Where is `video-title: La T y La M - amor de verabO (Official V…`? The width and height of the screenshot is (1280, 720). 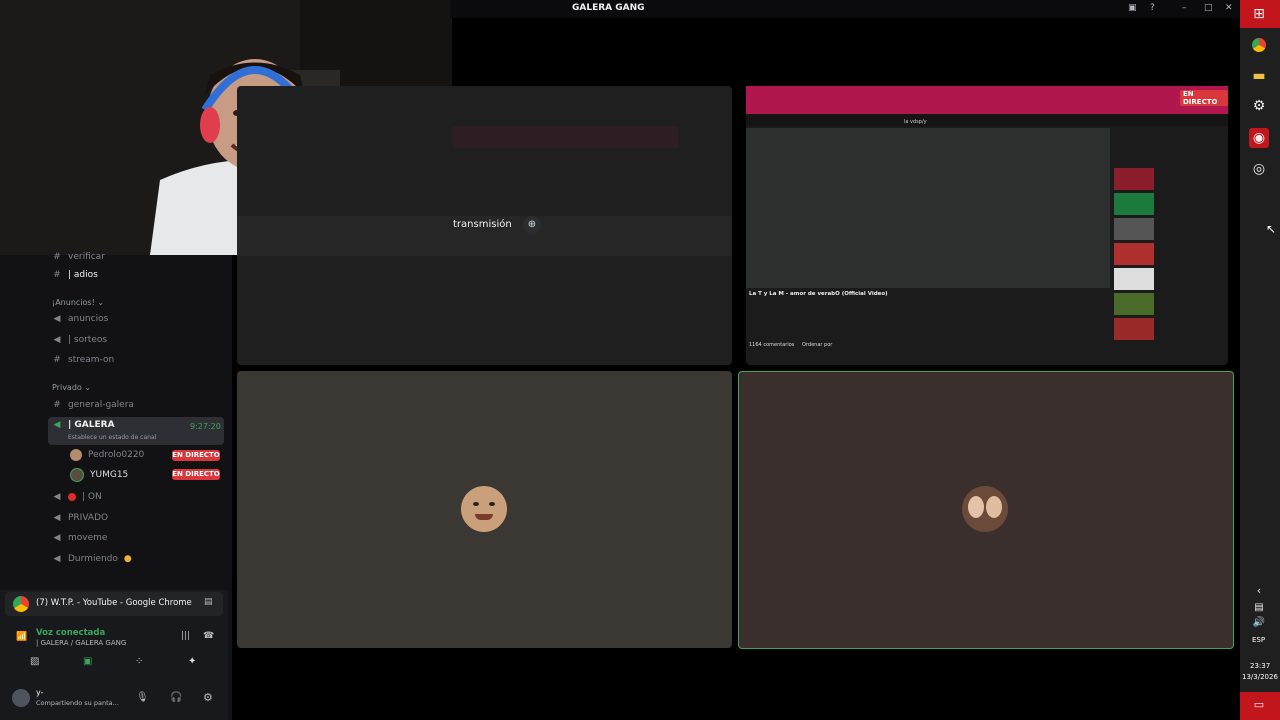
video-title: La T y La M - amor de verabO (Official V… is located at coordinates (818, 294).